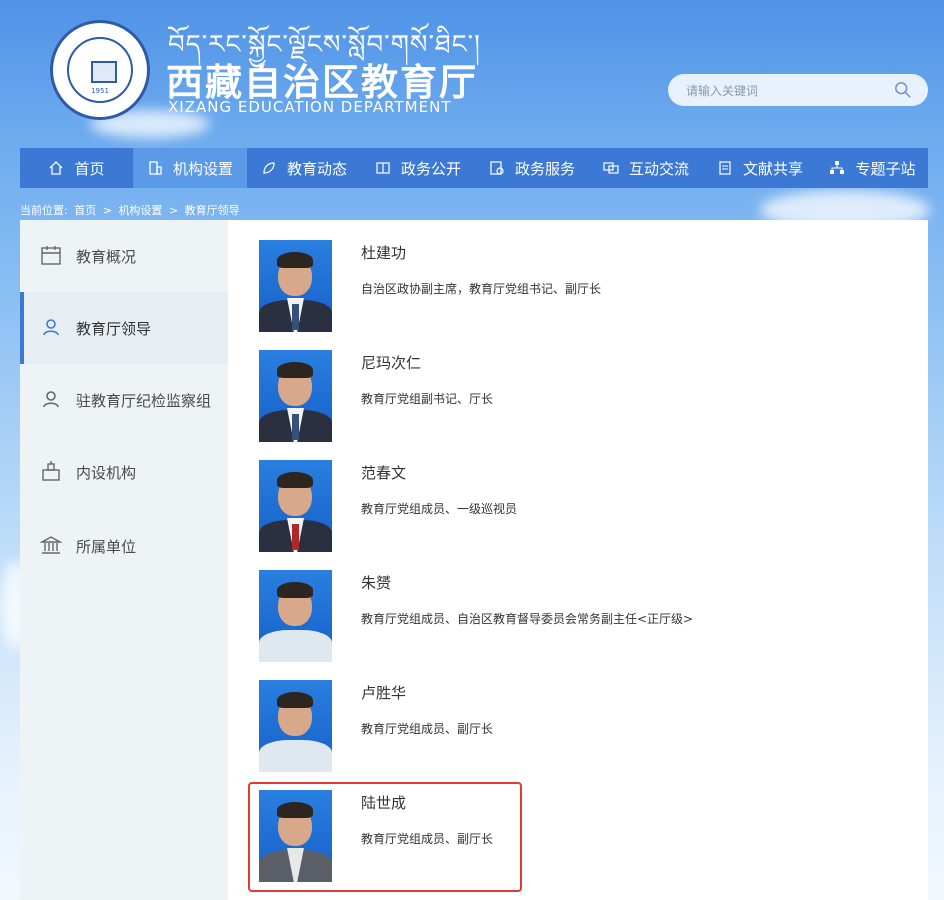 The image size is (944, 900). Describe the element at coordinates (786, 91) in the screenshot. I see `search-input` at that location.